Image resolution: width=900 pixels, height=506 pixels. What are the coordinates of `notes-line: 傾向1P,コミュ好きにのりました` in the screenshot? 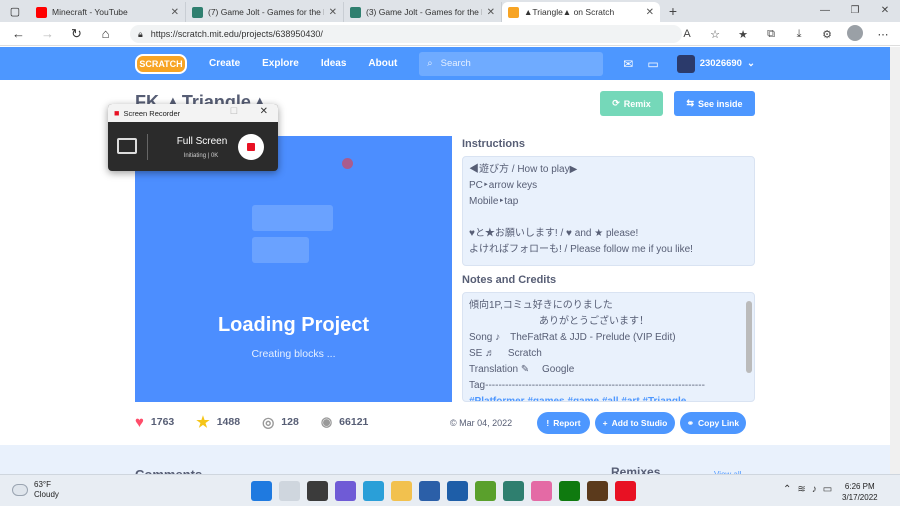 It's located at (541, 305).